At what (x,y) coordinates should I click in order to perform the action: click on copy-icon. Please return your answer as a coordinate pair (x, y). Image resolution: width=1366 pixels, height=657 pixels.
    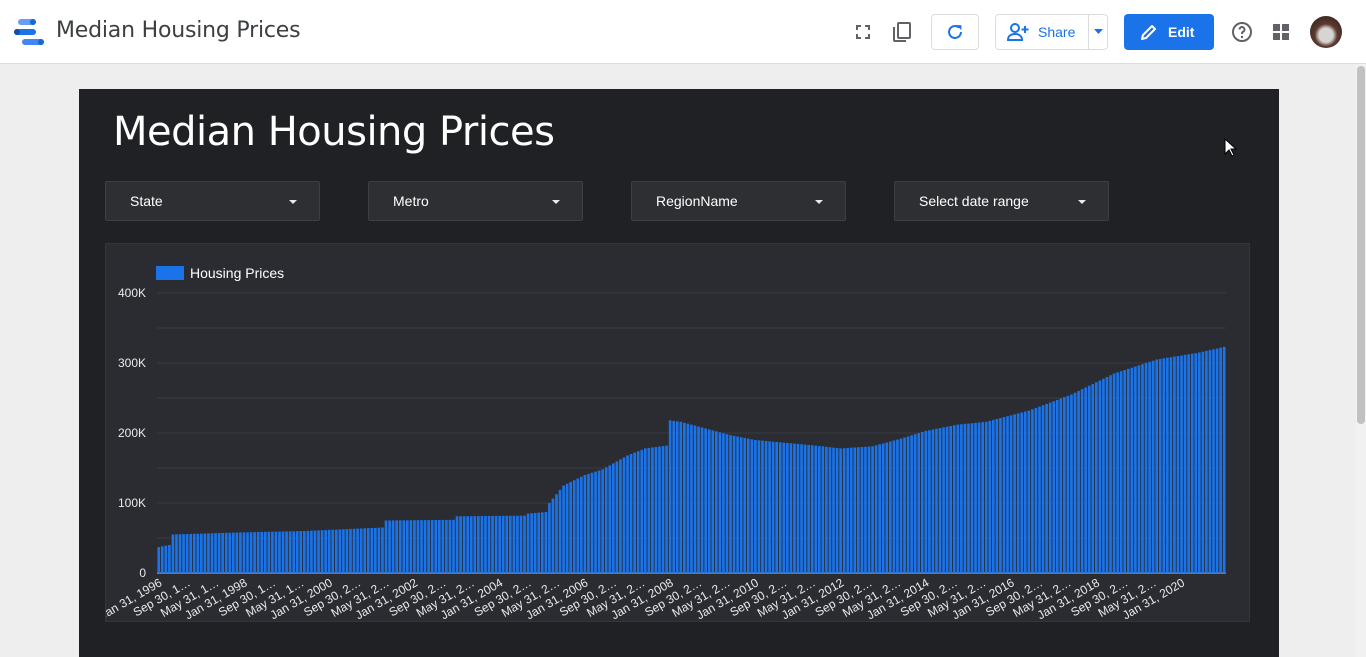
    Looking at the image, I should click on (902, 32).